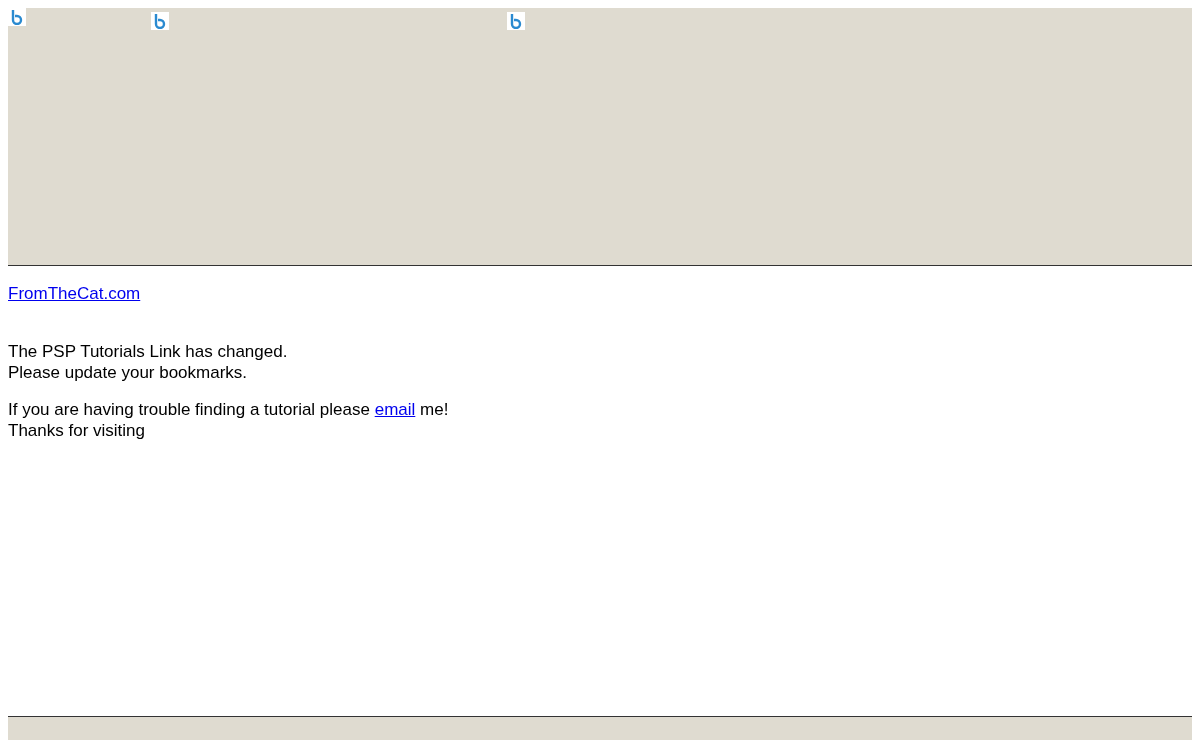 The width and height of the screenshot is (1200, 740). I want to click on notice-text: Please update your bookmarks., so click(128, 372).